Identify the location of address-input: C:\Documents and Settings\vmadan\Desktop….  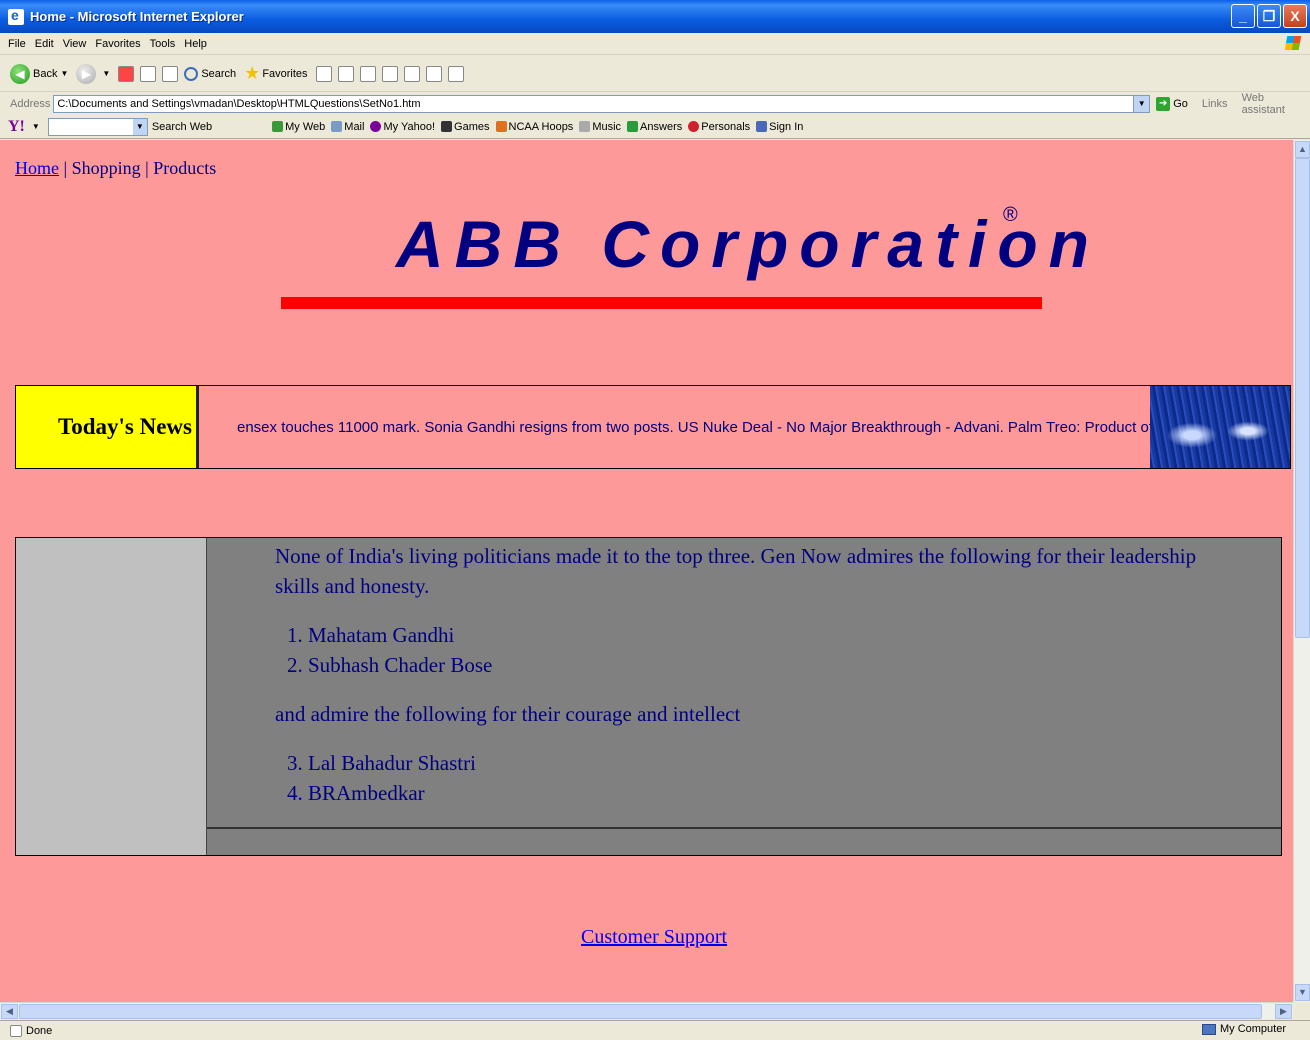
(602, 104).